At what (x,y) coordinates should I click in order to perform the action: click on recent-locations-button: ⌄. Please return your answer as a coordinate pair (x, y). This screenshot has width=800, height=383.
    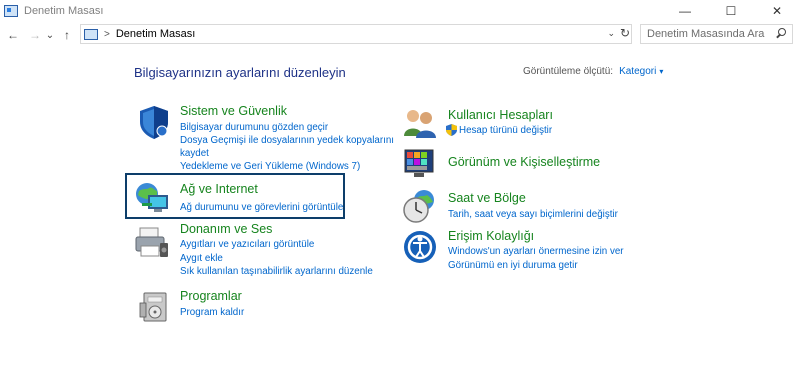
    Looking at the image, I should click on (50, 35).